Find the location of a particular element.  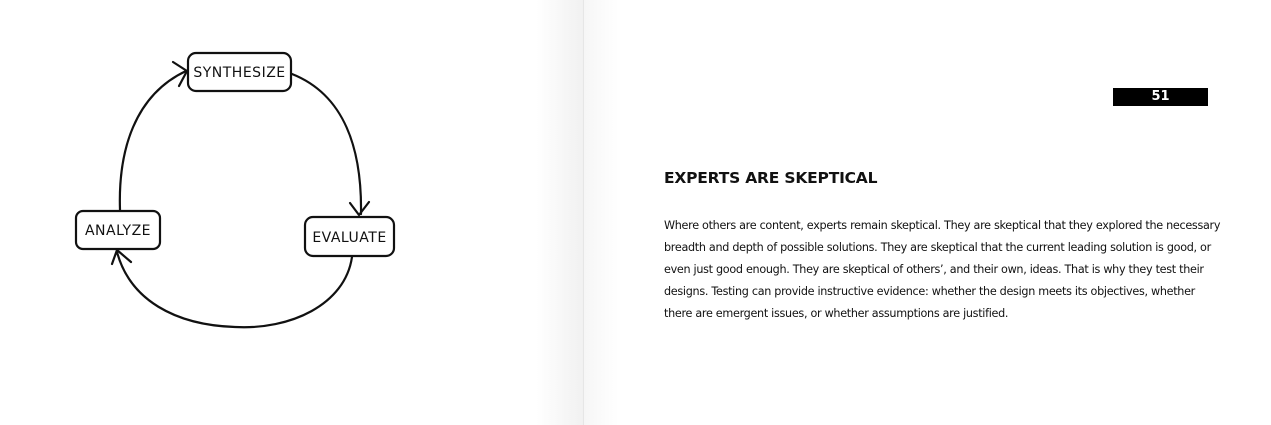

arc-evaluate-to-analyze is located at coordinates (234, 289).